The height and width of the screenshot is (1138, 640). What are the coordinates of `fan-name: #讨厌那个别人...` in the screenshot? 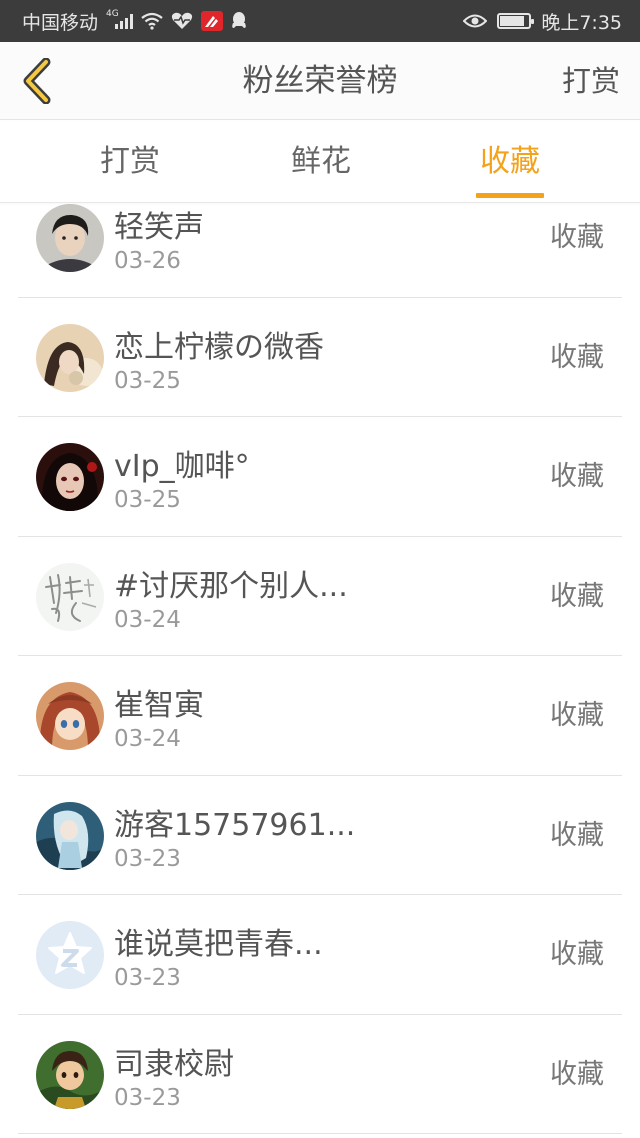 It's located at (231, 586).